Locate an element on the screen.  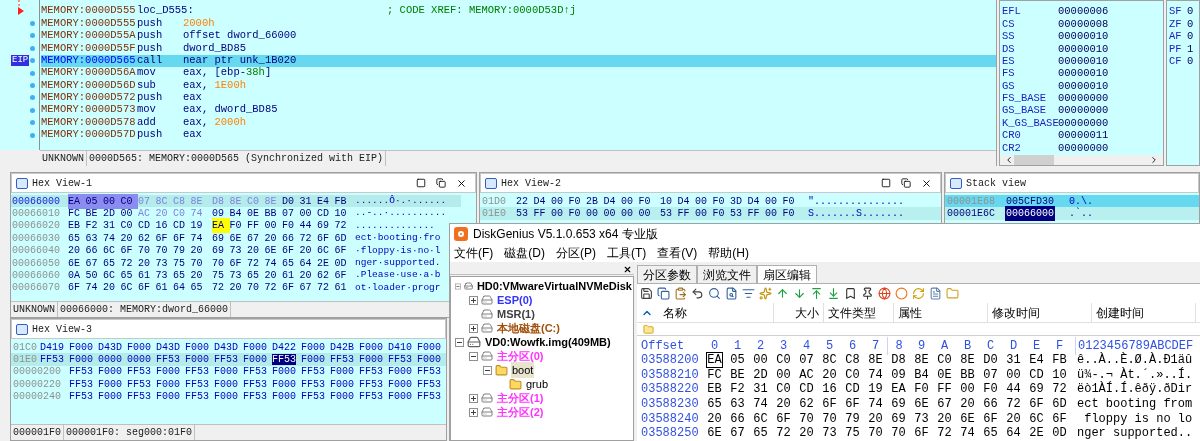
circle-icon is located at coordinates (901, 293).